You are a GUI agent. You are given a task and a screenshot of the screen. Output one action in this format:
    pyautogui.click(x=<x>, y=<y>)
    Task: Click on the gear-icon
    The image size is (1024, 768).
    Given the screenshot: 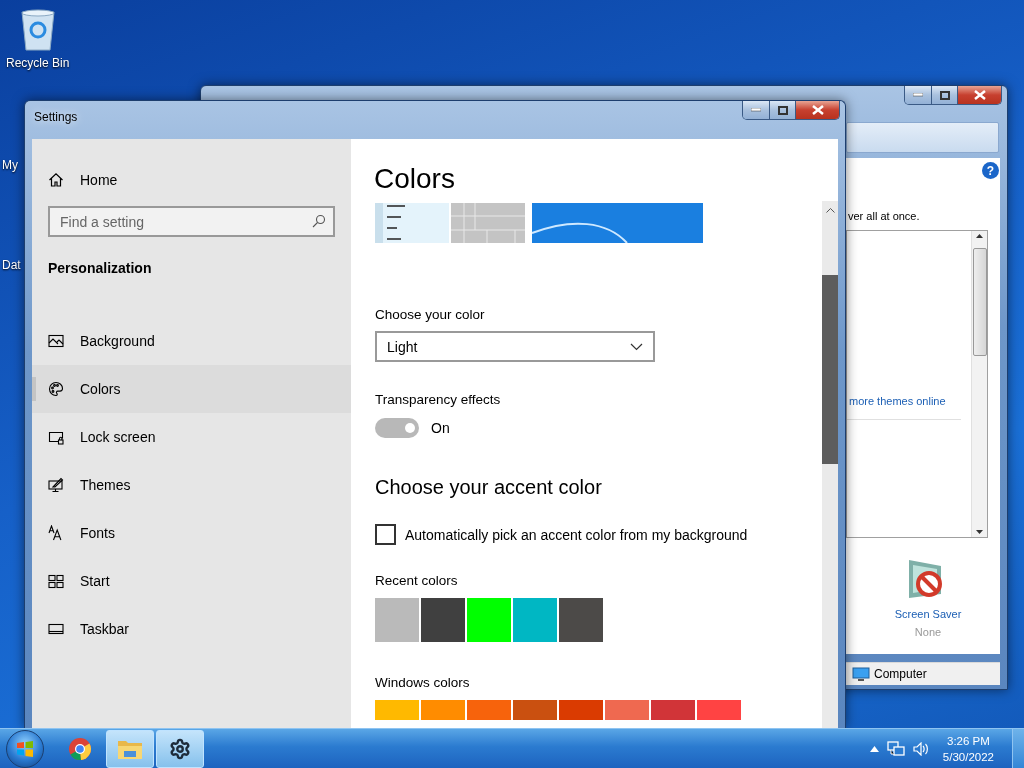 What is the action you would take?
    pyautogui.click(x=180, y=748)
    